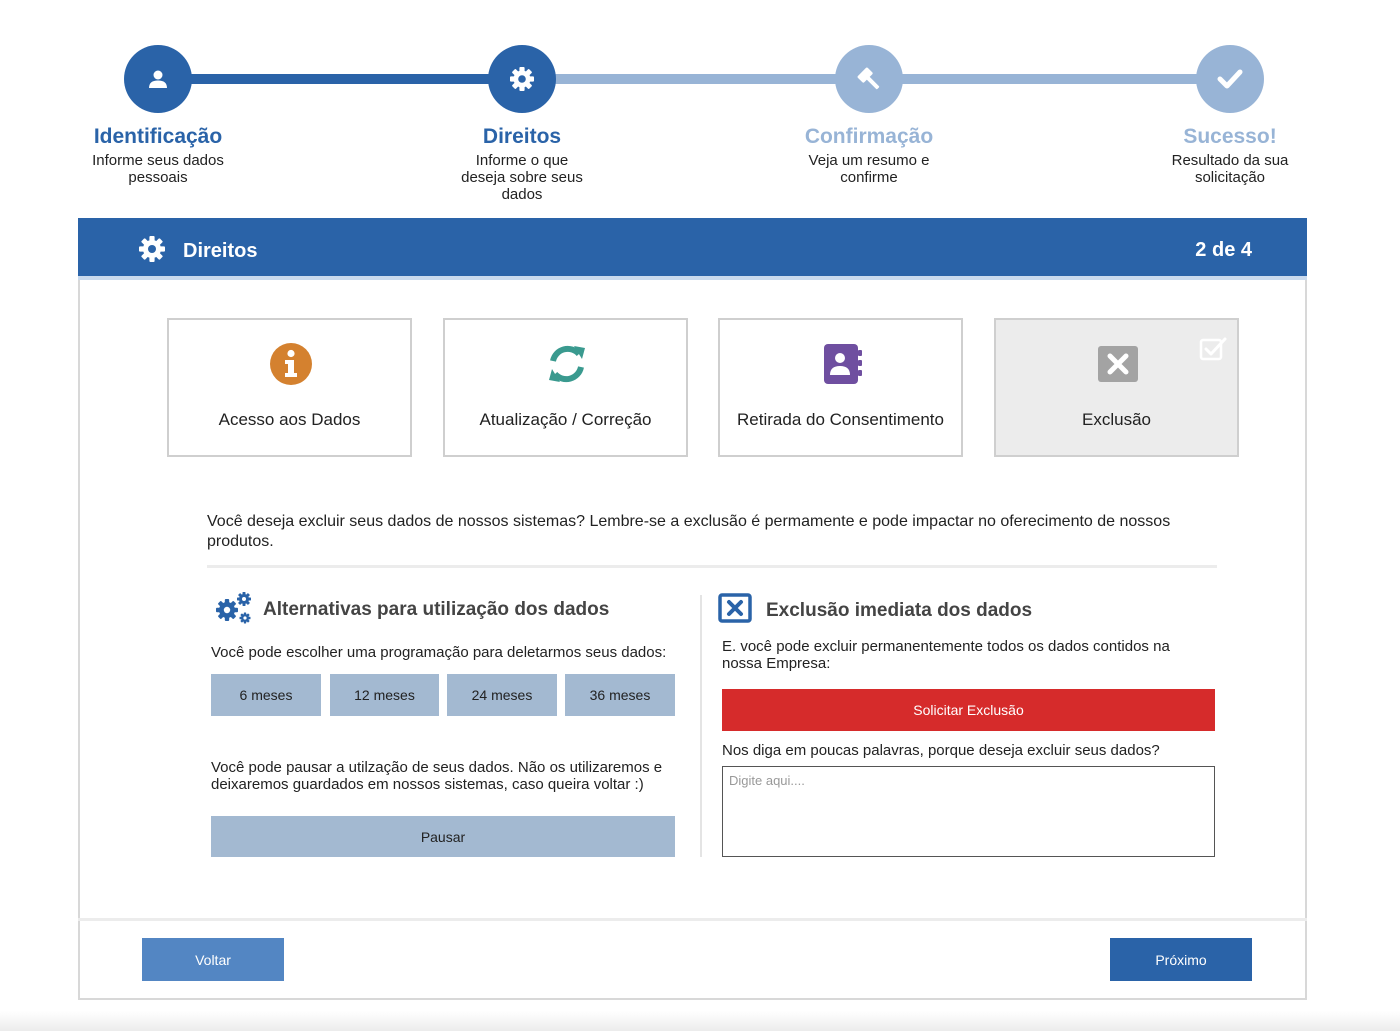 This screenshot has width=1400, height=1031. I want to click on section-divider, so click(712, 566).